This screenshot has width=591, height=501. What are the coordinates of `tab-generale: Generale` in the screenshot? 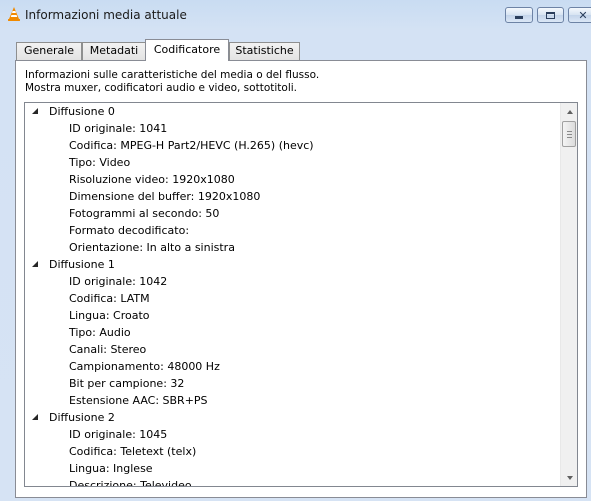 It's located at (49, 51).